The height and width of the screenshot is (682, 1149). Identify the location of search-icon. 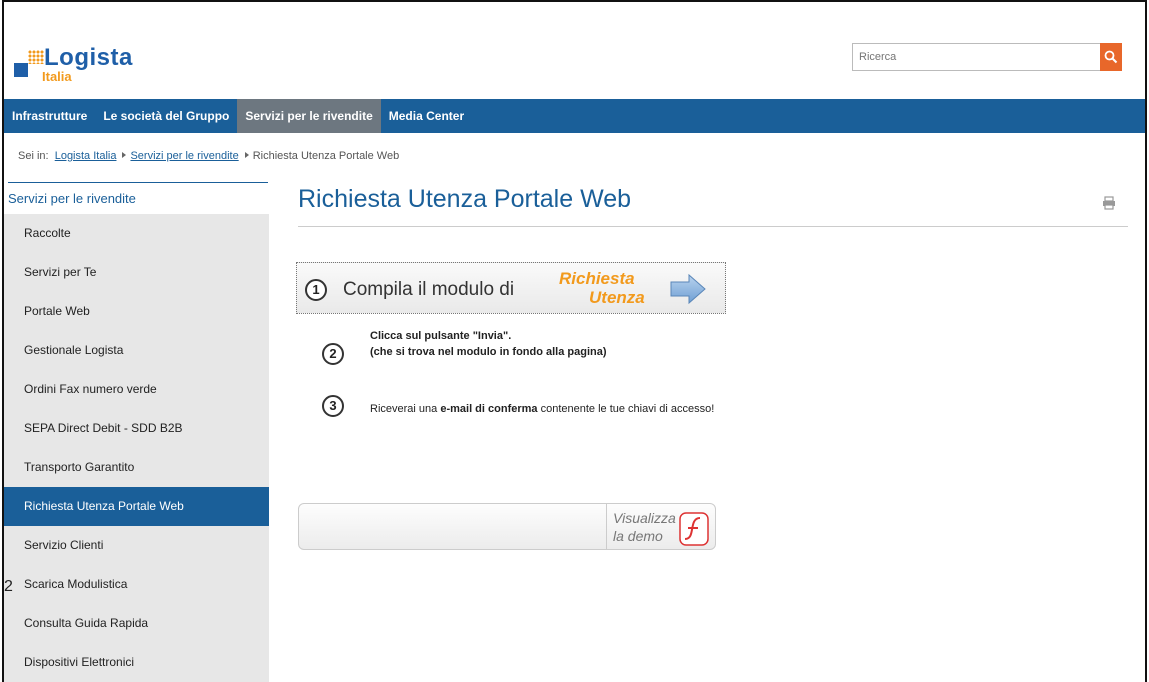
(1111, 57).